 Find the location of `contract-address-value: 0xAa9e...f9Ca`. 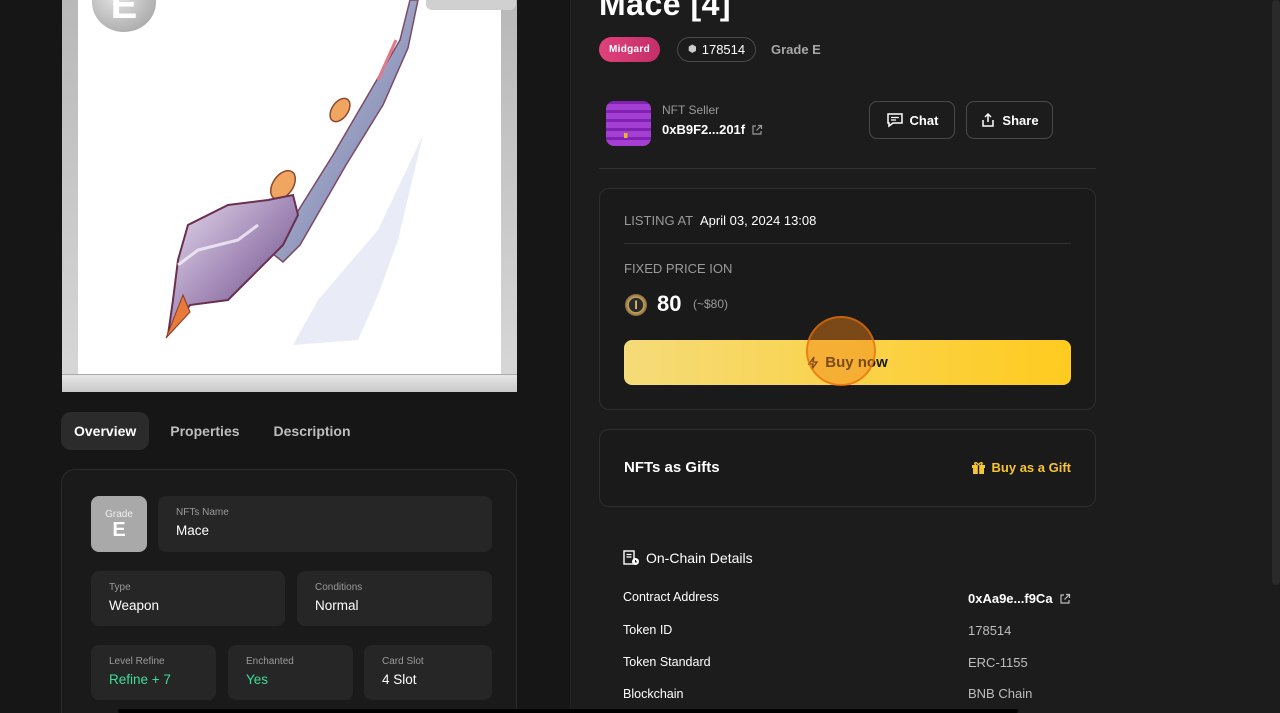

contract-address-value: 0xAa9e...f9Ca is located at coordinates (1010, 598).